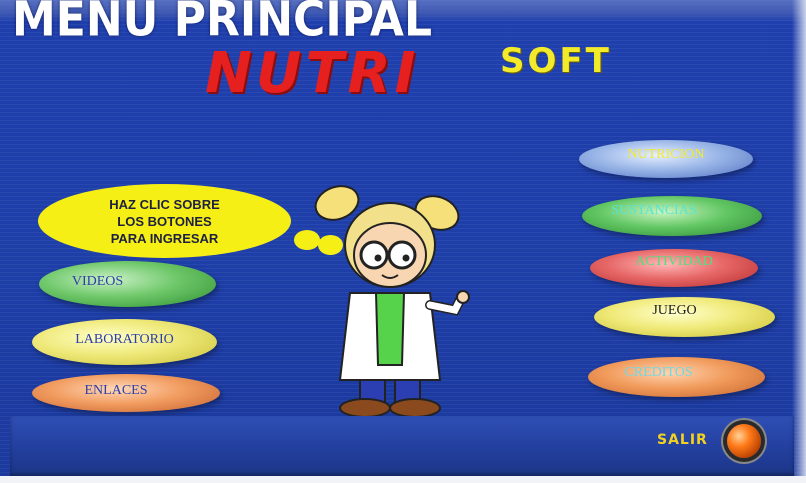  I want to click on videos-label: VIDEOS, so click(97, 281).